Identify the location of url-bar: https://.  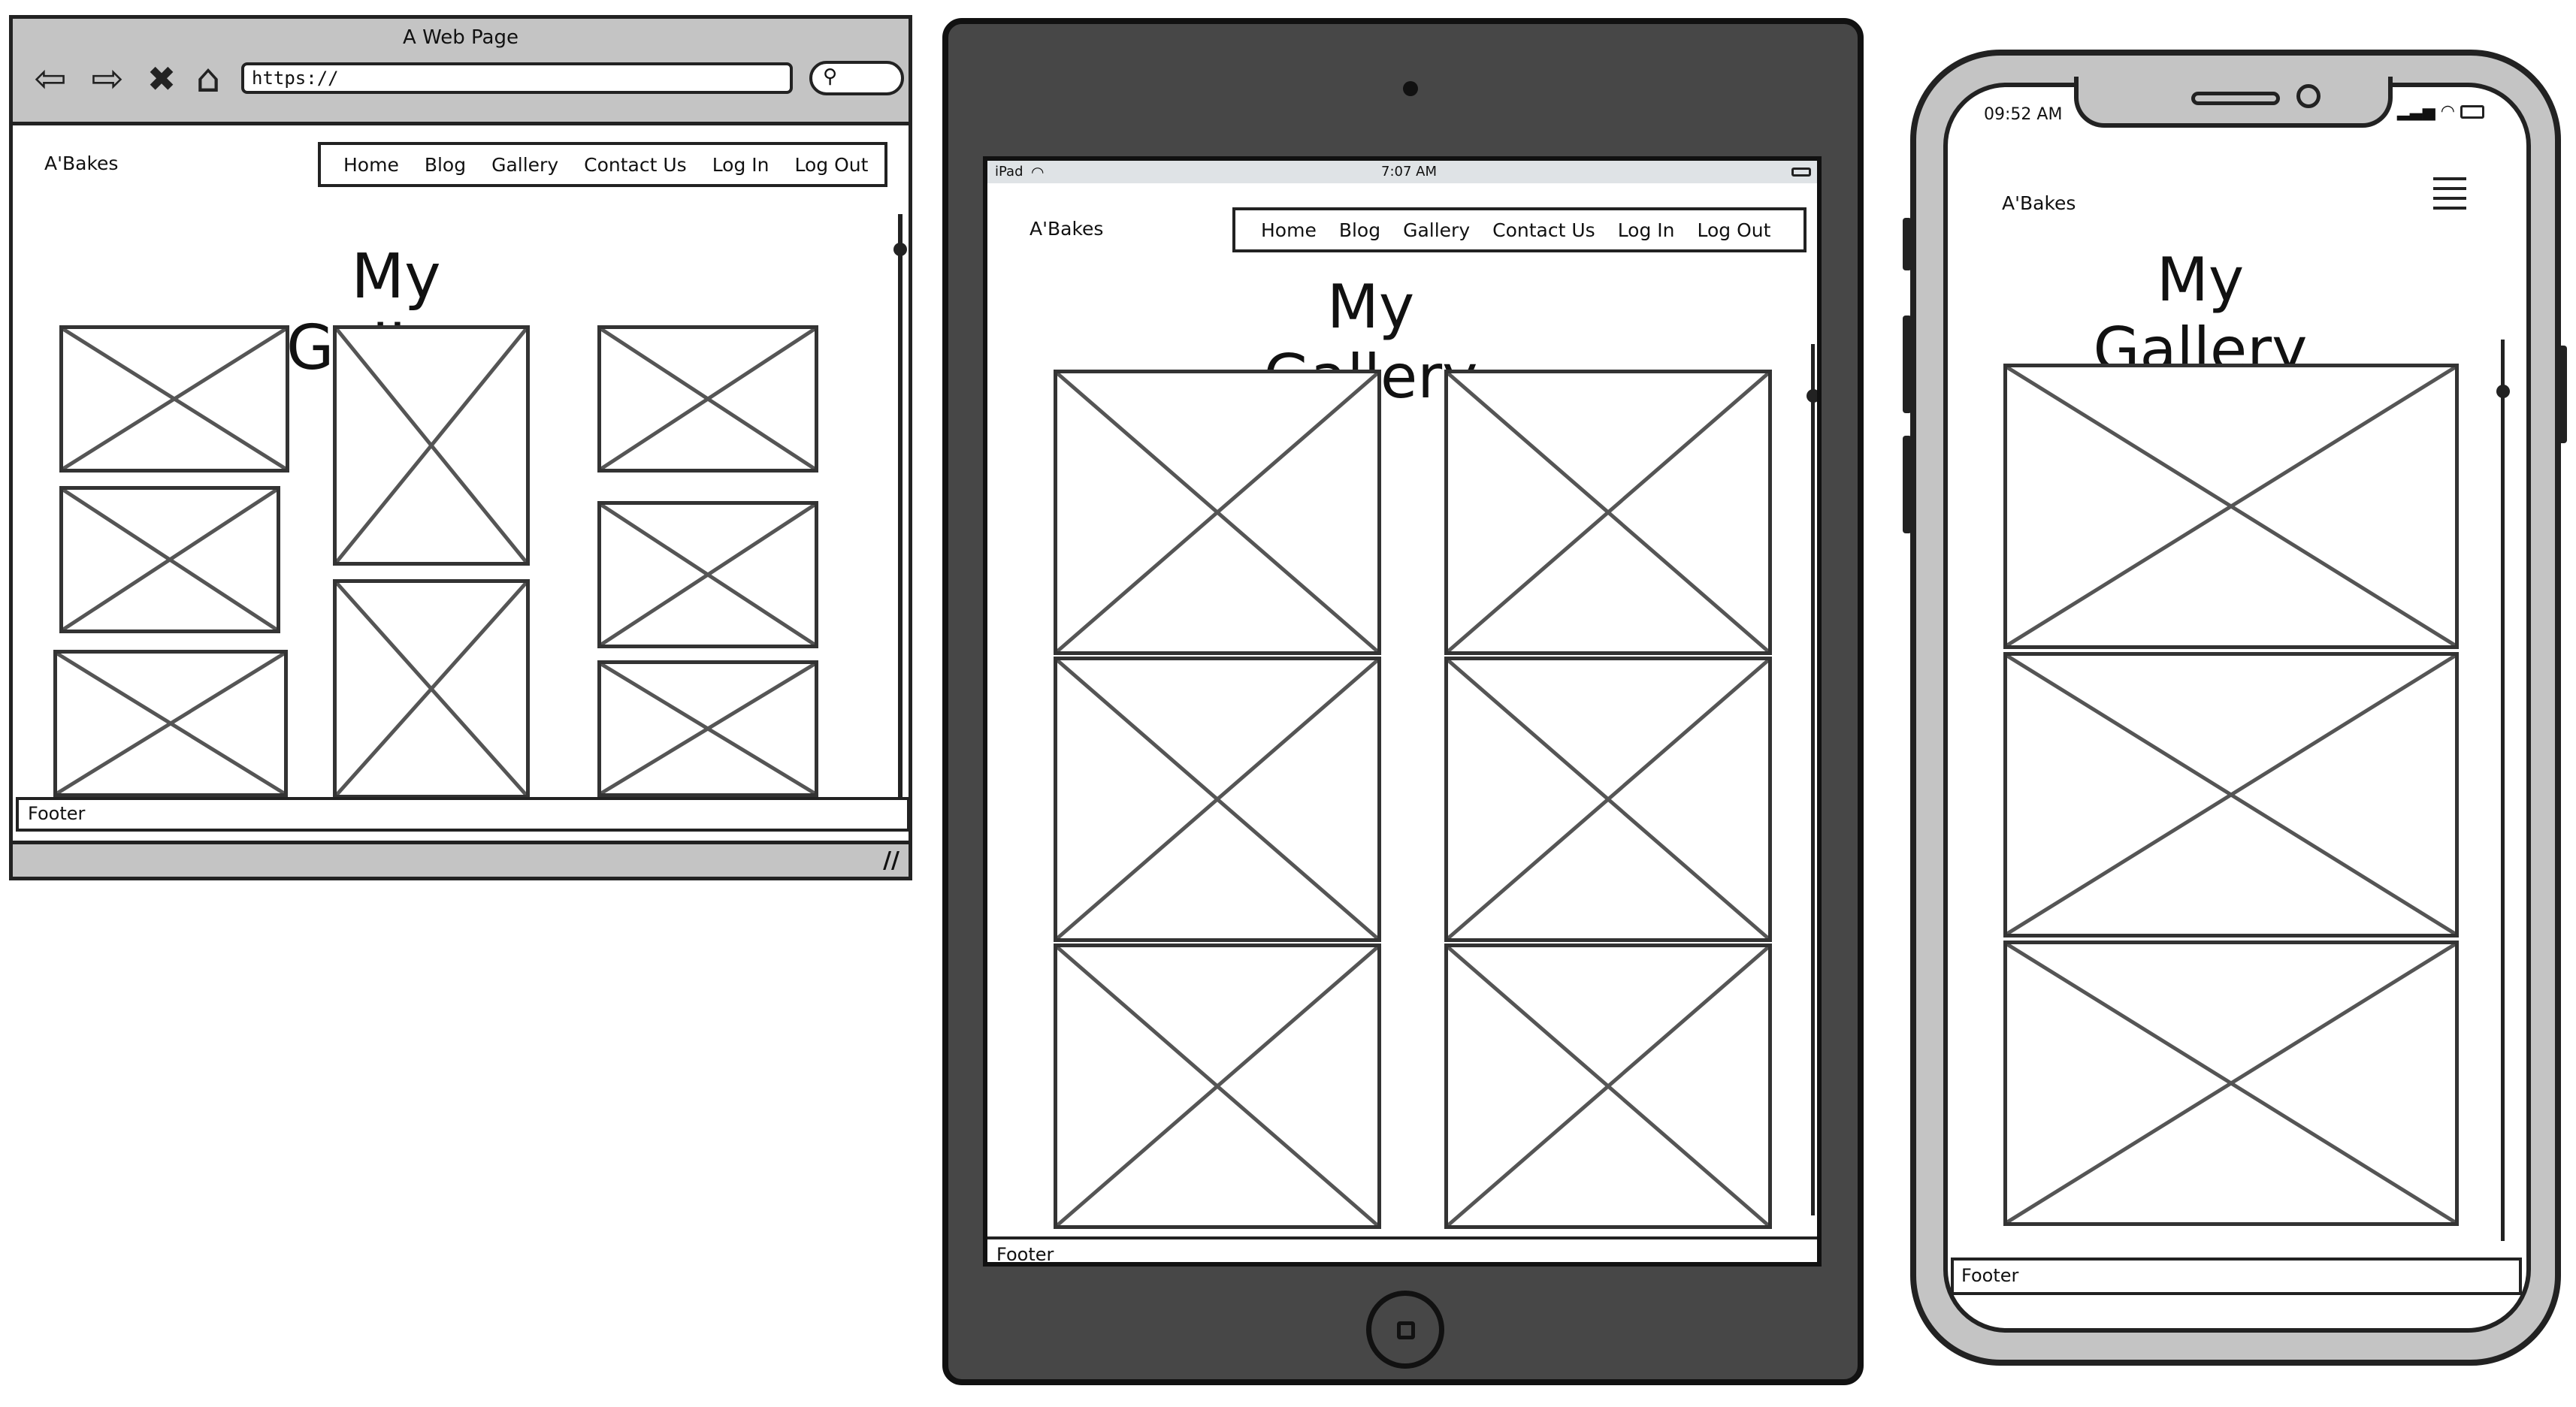
(517, 78).